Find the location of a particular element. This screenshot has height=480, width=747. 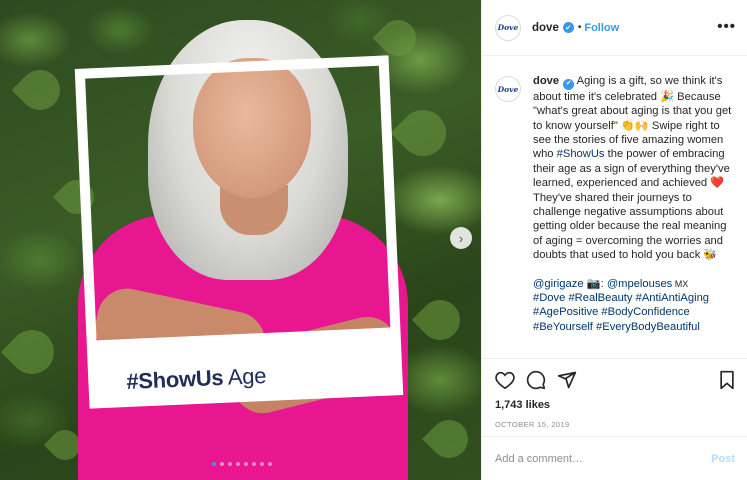

save-button is located at coordinates (727, 380).